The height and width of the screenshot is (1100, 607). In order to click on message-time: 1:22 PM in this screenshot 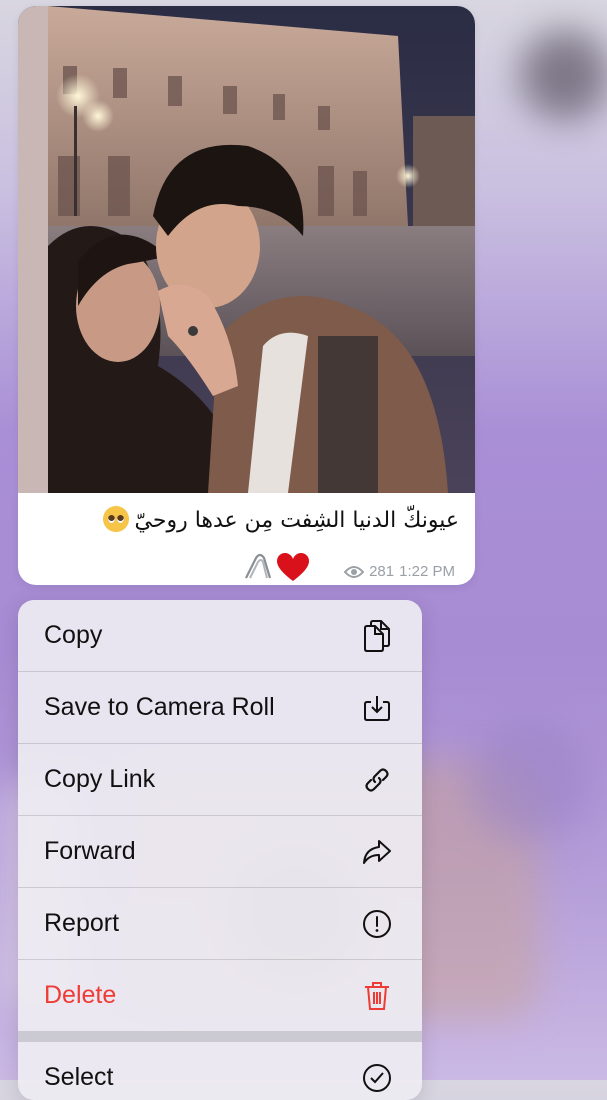, I will do `click(427, 571)`.